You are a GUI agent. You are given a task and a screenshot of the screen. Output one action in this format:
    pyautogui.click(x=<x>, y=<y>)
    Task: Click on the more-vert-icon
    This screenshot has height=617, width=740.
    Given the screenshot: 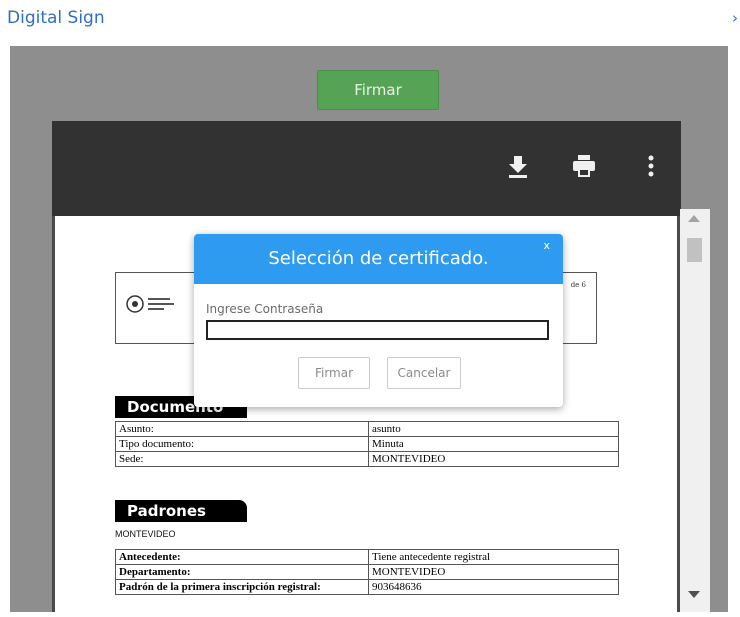 What is the action you would take?
    pyautogui.click(x=651, y=169)
    